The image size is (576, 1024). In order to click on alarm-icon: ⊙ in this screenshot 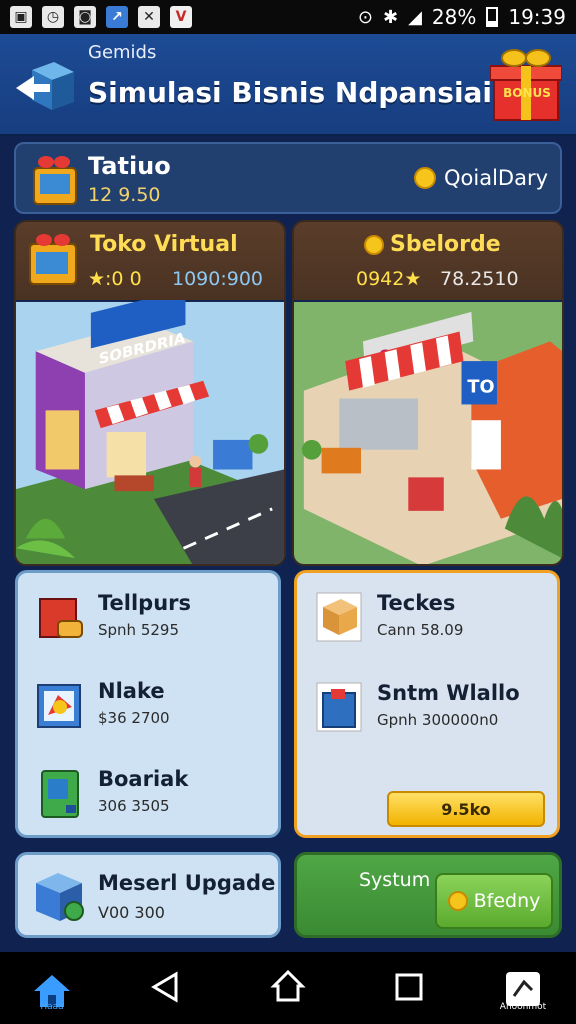, I will do `click(365, 17)`.